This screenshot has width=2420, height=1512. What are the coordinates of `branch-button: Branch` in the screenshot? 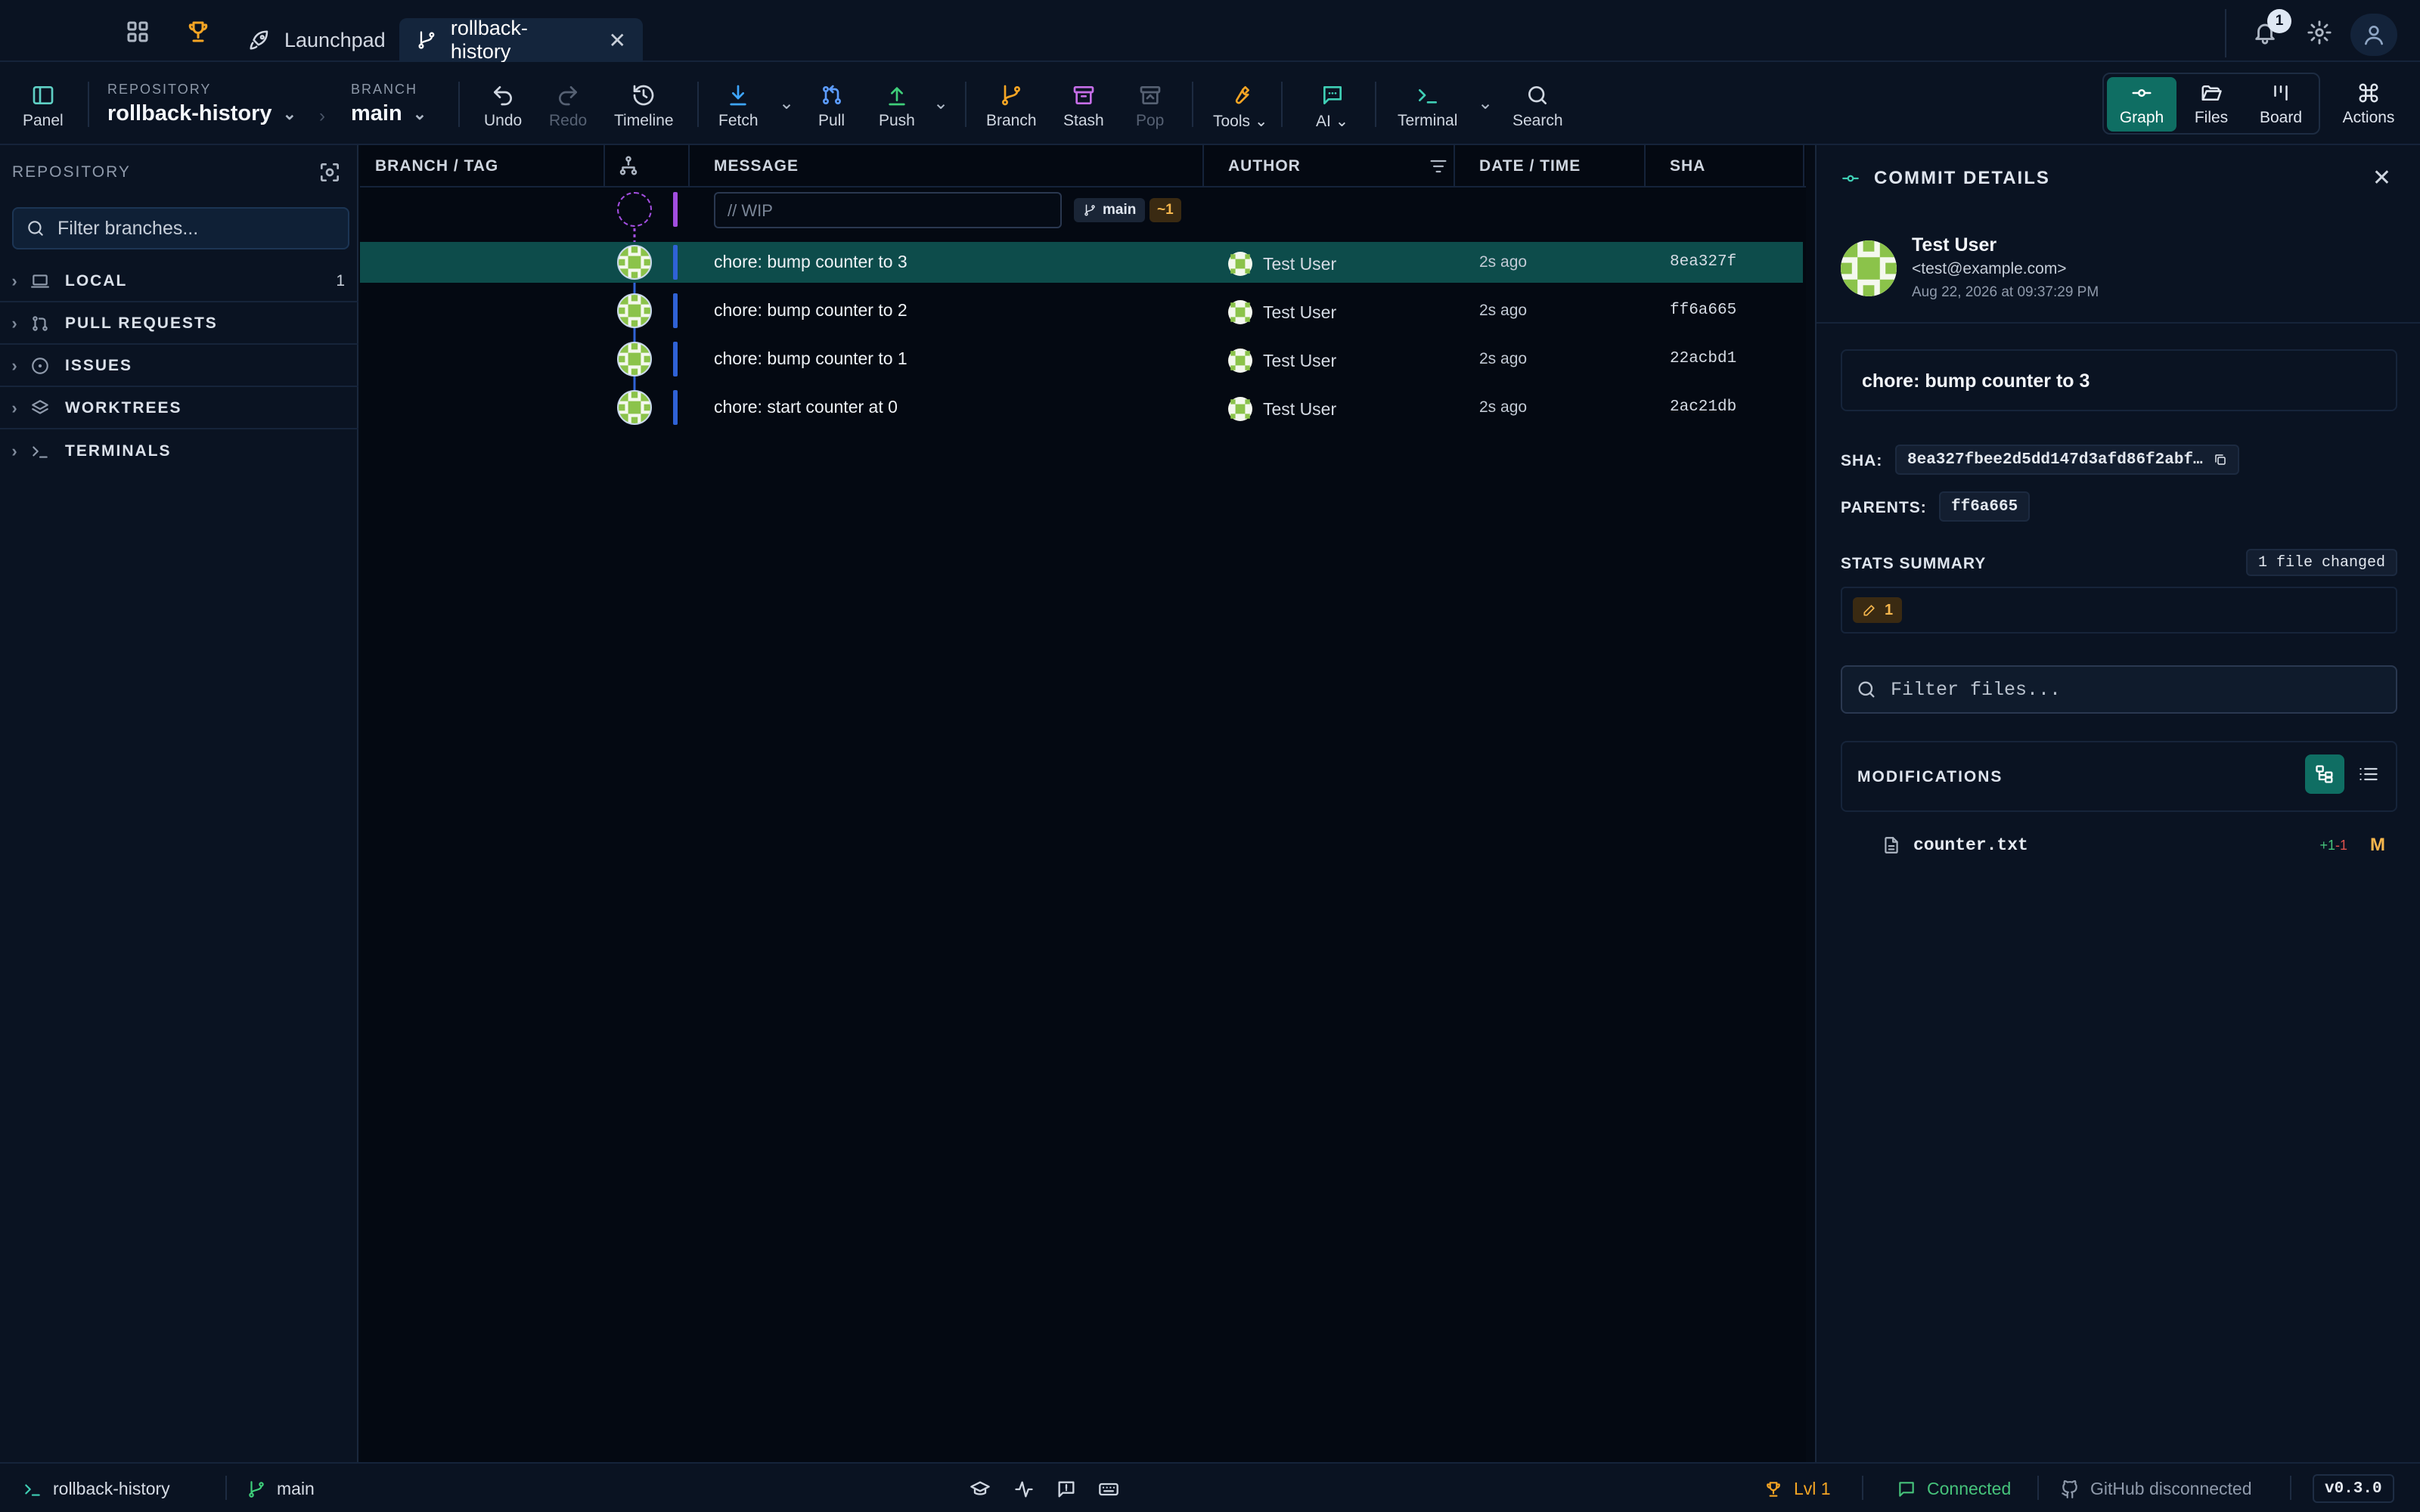 It's located at (1011, 106).